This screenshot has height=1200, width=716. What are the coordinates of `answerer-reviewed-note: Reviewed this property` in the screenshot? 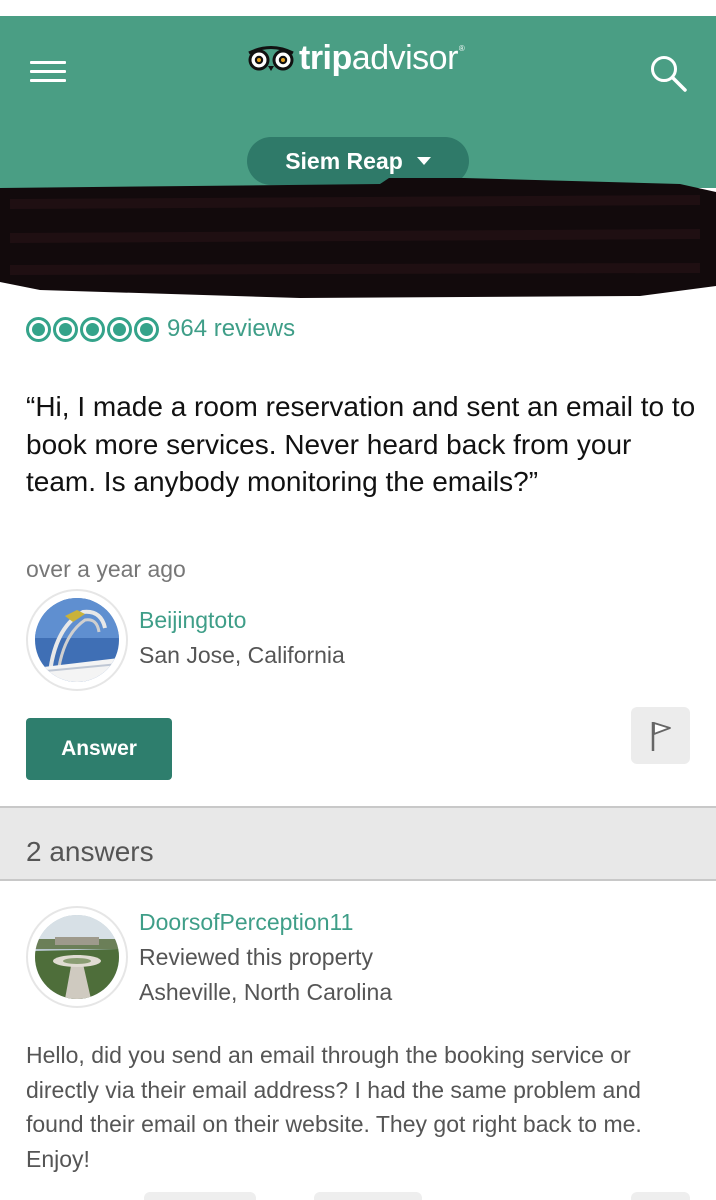 It's located at (256, 957).